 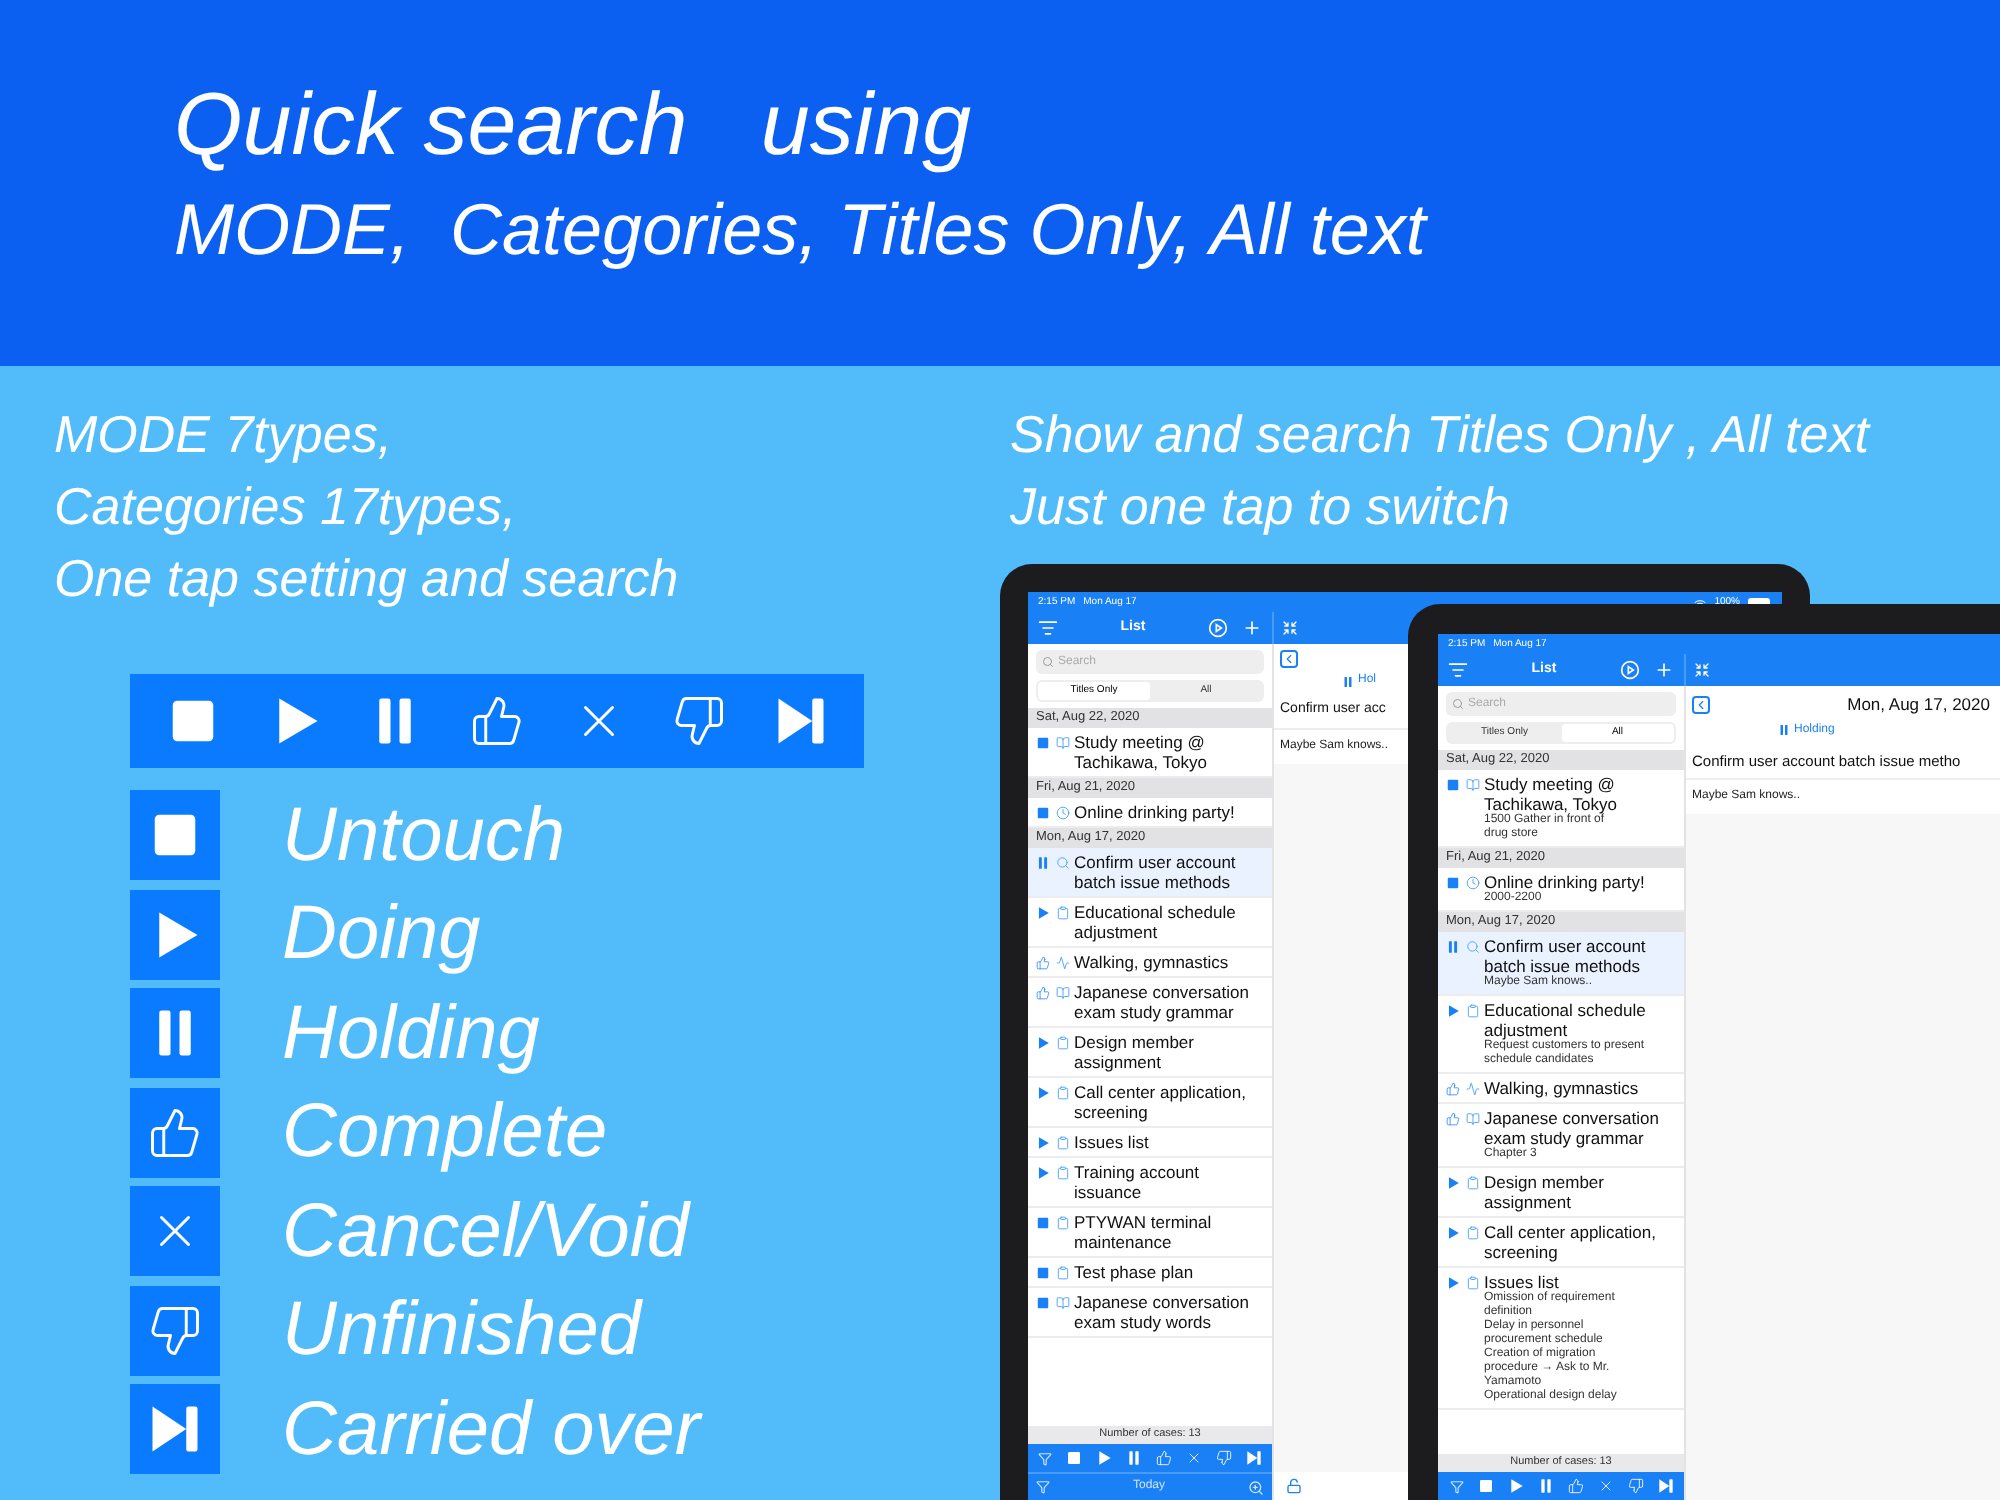 I want to click on zoom-in-icon, so click(x=1256, y=1487).